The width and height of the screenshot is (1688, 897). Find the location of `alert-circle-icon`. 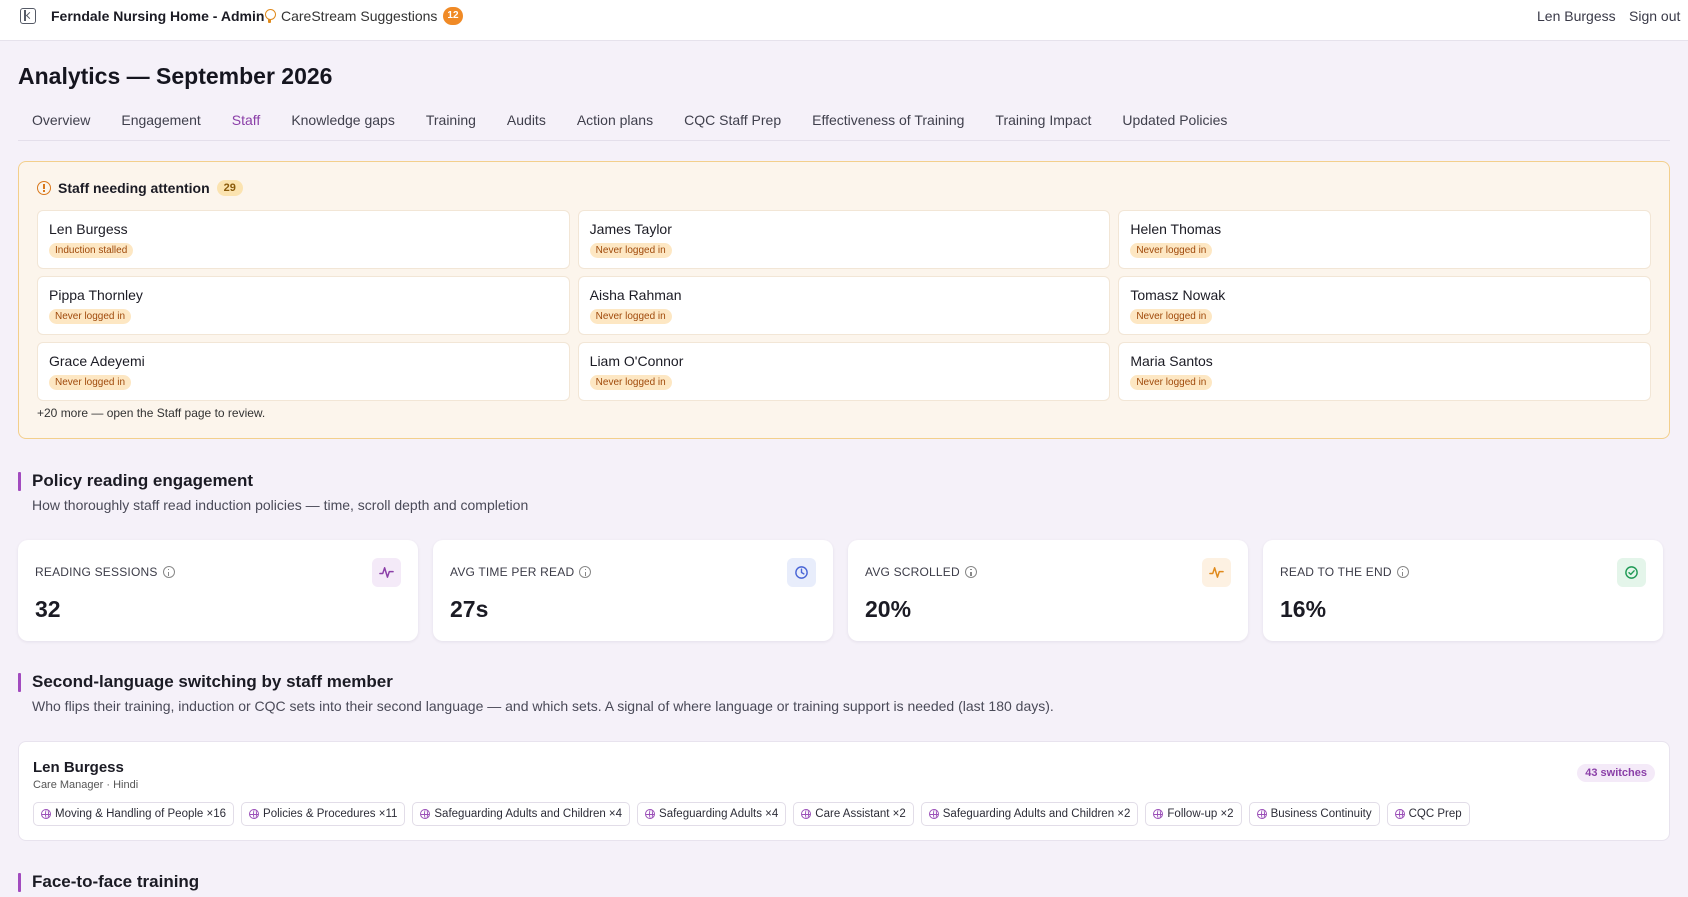

alert-circle-icon is located at coordinates (44, 188).